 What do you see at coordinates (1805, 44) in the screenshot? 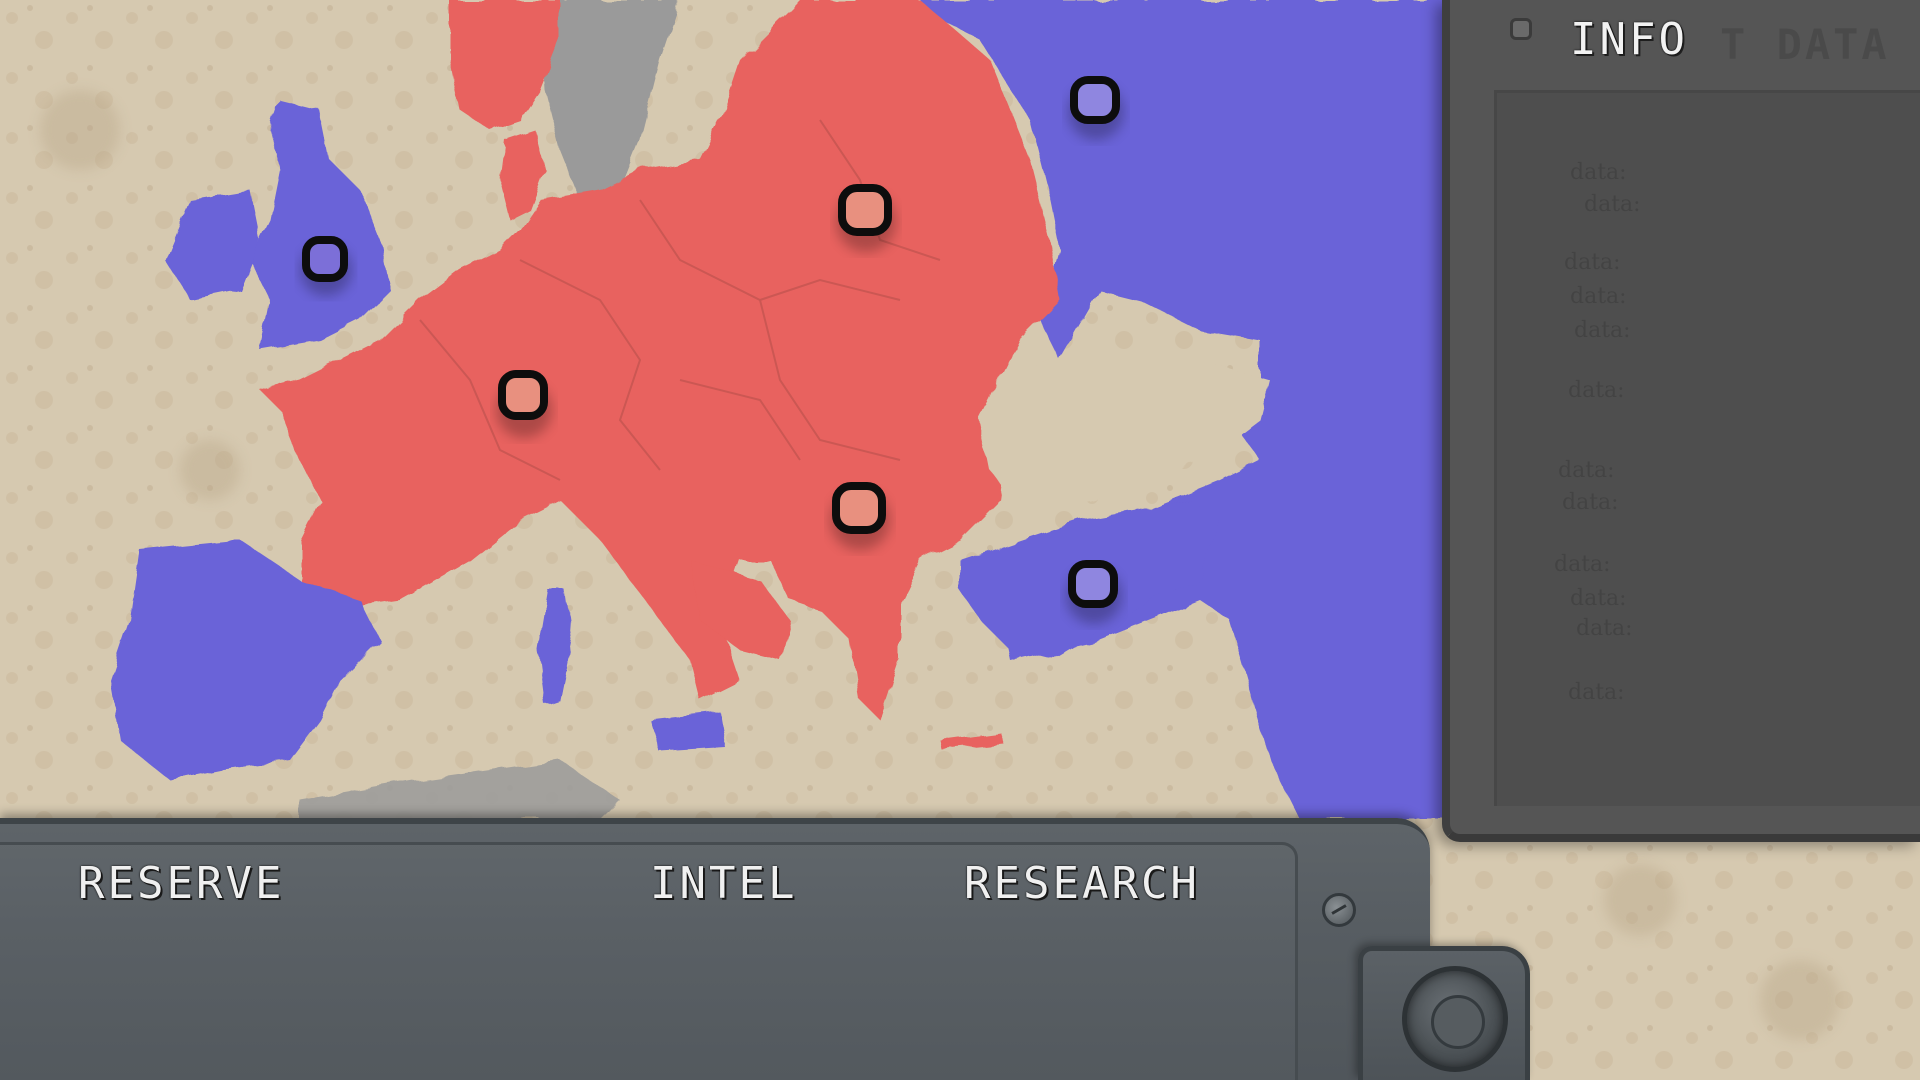
I see `info-ghost-title: T DATA` at bounding box center [1805, 44].